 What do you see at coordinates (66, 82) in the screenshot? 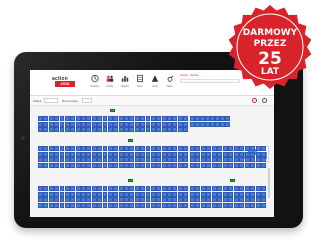
I see `app-logo: action 2016` at bounding box center [66, 82].